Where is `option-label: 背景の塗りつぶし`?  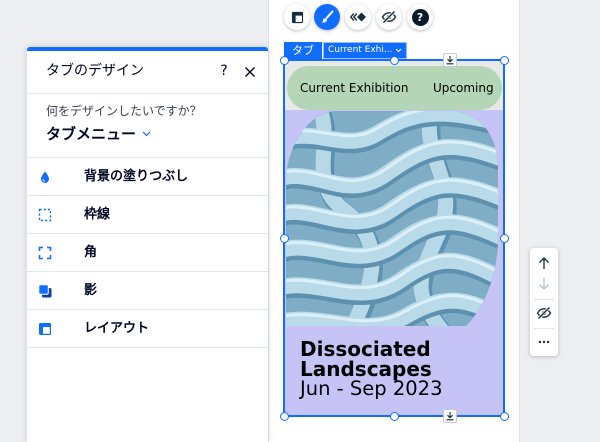 option-label: 背景の塗りつぶし is located at coordinates (136, 176).